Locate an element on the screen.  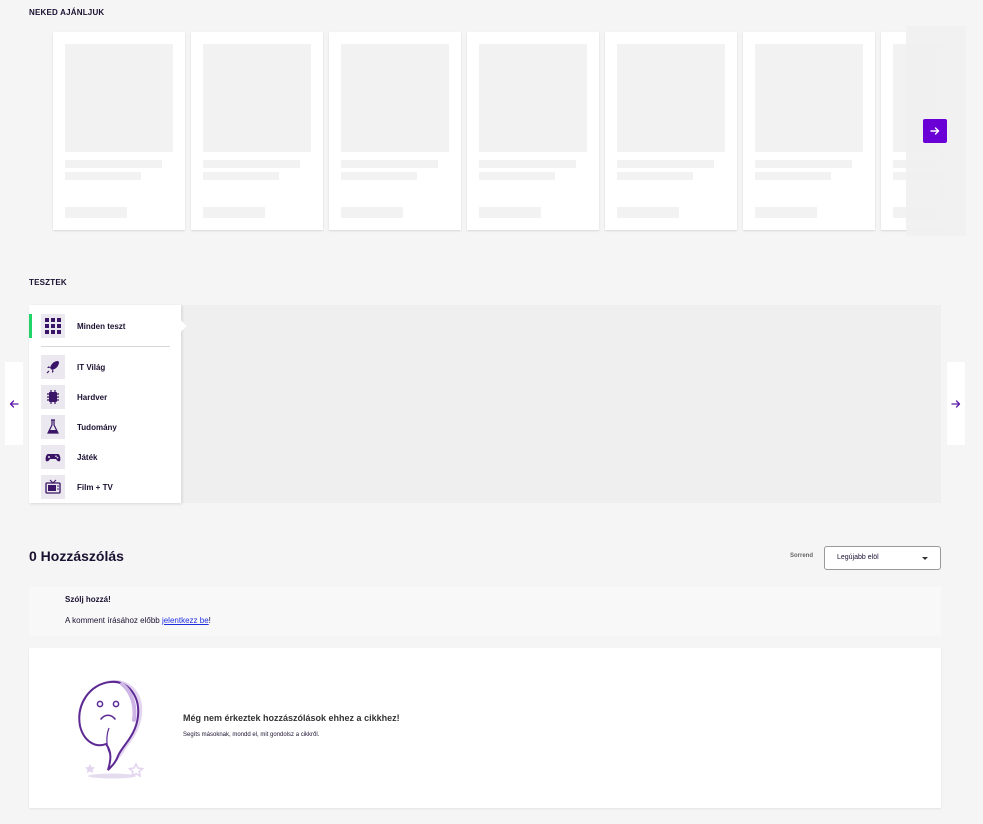
grid-icon is located at coordinates (53, 326).